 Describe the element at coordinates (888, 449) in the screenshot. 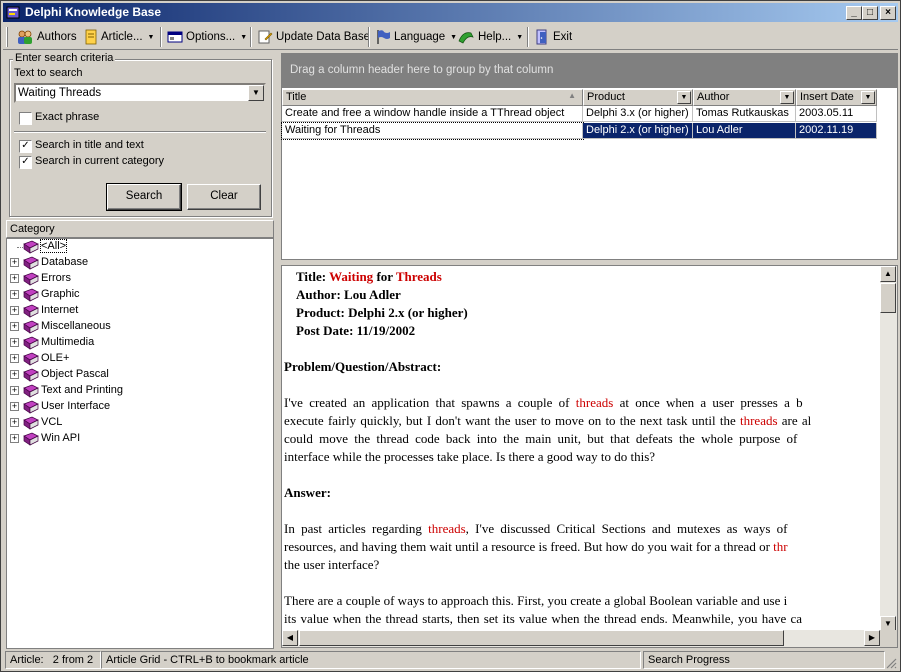

I see `vertical-scrollbar: ▲ ▼` at that location.